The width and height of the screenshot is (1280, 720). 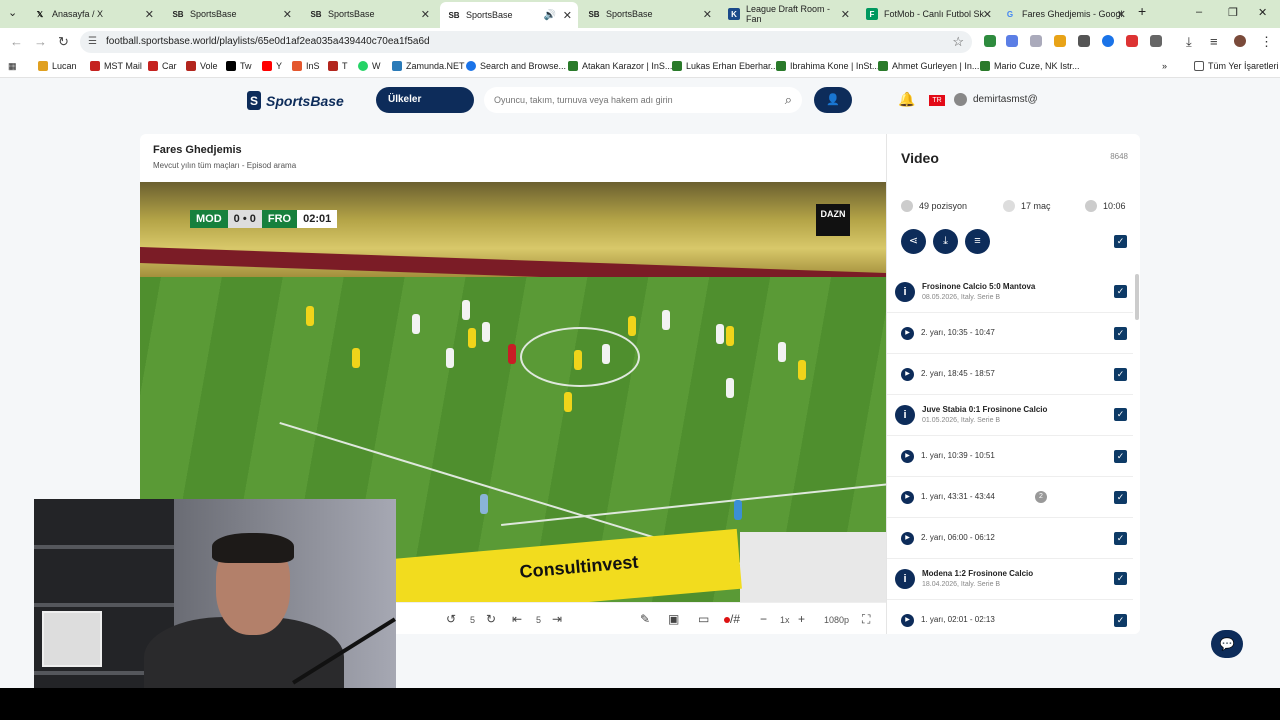 What do you see at coordinates (1012, 41) in the screenshot?
I see `translate-icon` at bounding box center [1012, 41].